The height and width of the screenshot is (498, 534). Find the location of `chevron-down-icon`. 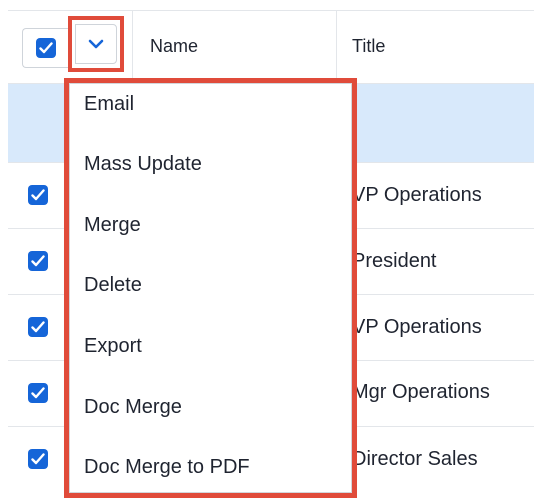

chevron-down-icon is located at coordinates (96, 44).